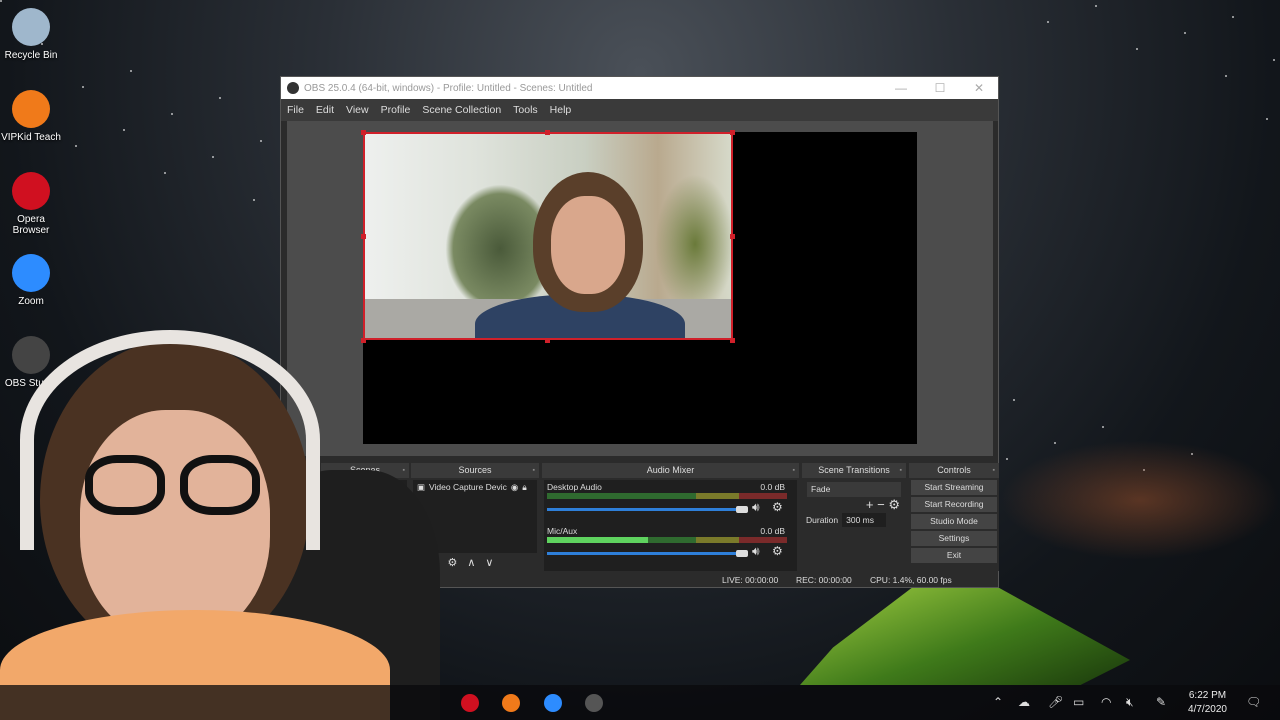  What do you see at coordinates (854, 470) in the screenshot?
I see `dock-title: Scene Transitions` at bounding box center [854, 470].